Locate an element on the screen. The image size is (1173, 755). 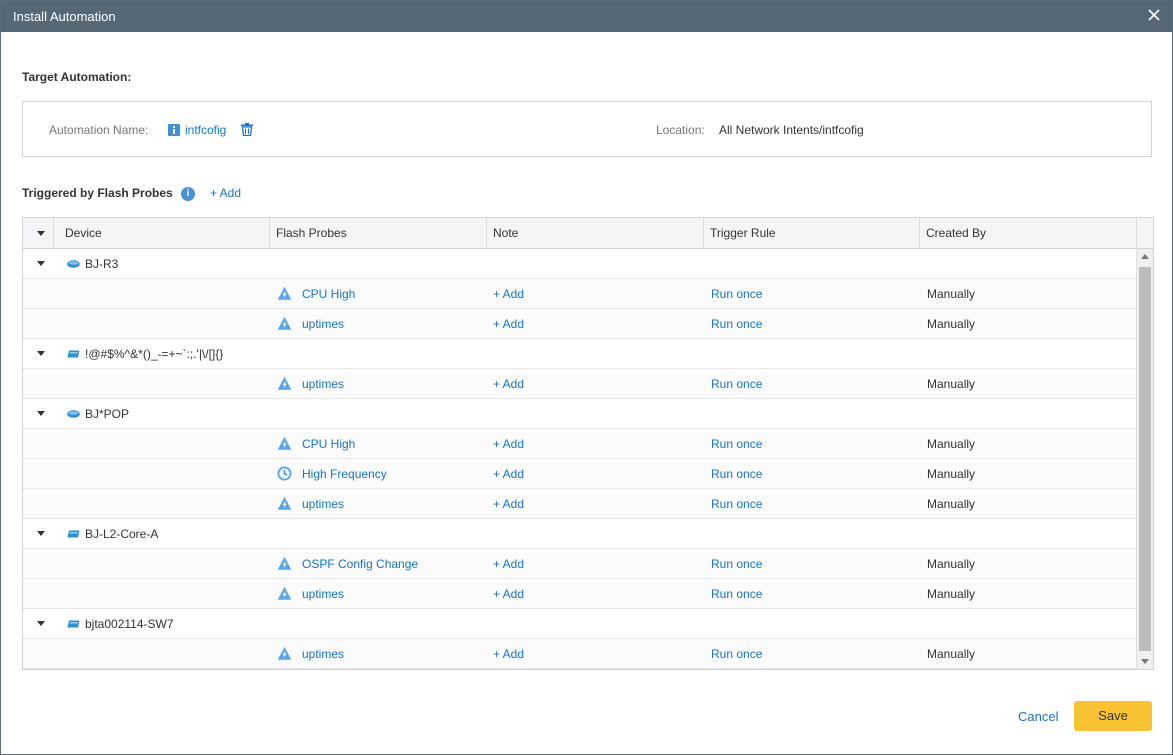
device-group-row: BJ-R3 is located at coordinates (580, 264).